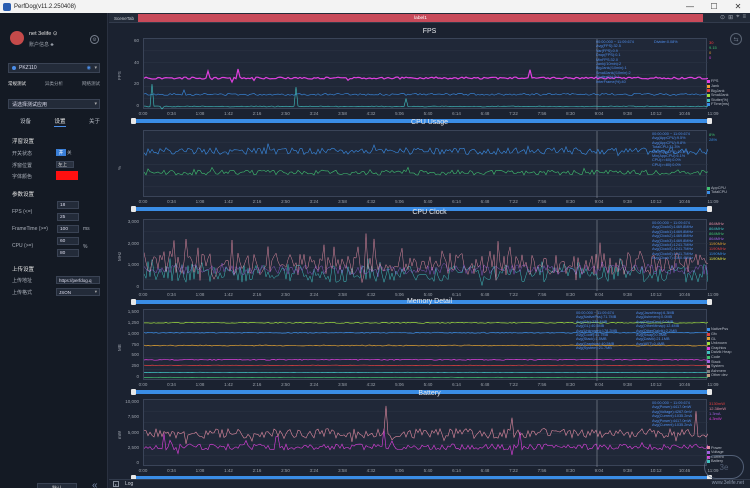 The height and width of the screenshot is (488, 750). I want to click on window-controls: — ☐ ✕, so click(714, 6).